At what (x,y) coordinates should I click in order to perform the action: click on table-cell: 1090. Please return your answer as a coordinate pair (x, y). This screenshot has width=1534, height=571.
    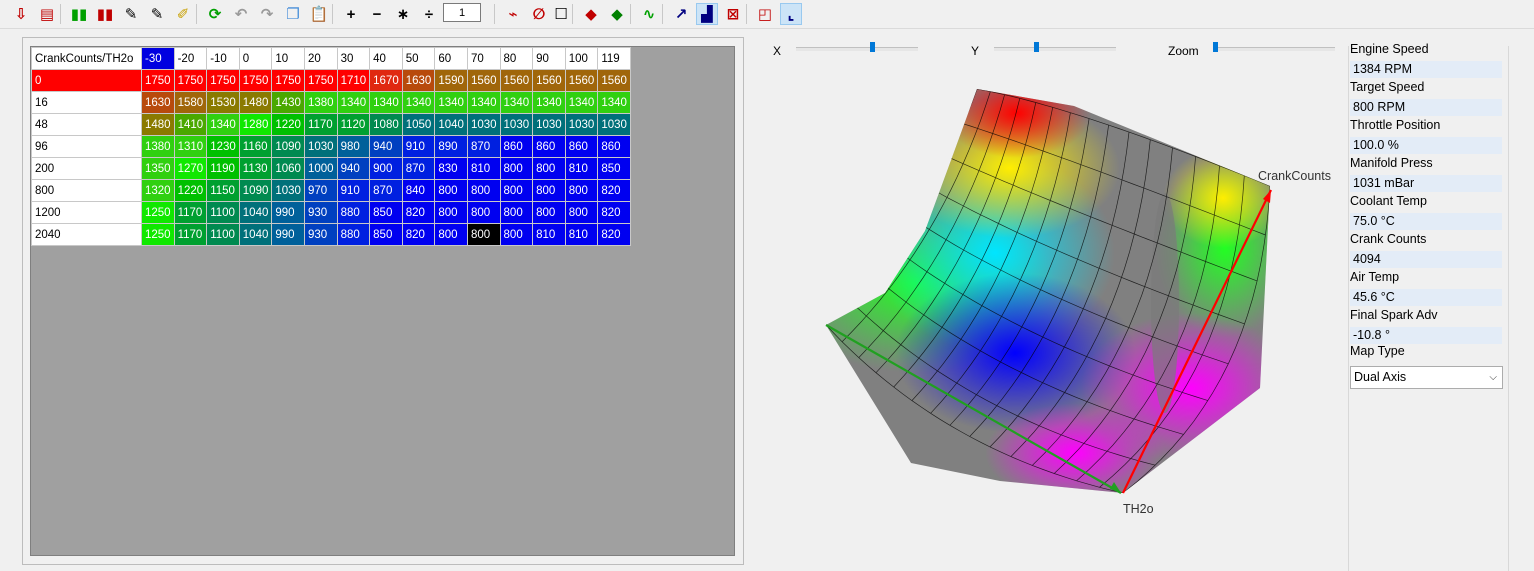
    Looking at the image, I should click on (255, 190).